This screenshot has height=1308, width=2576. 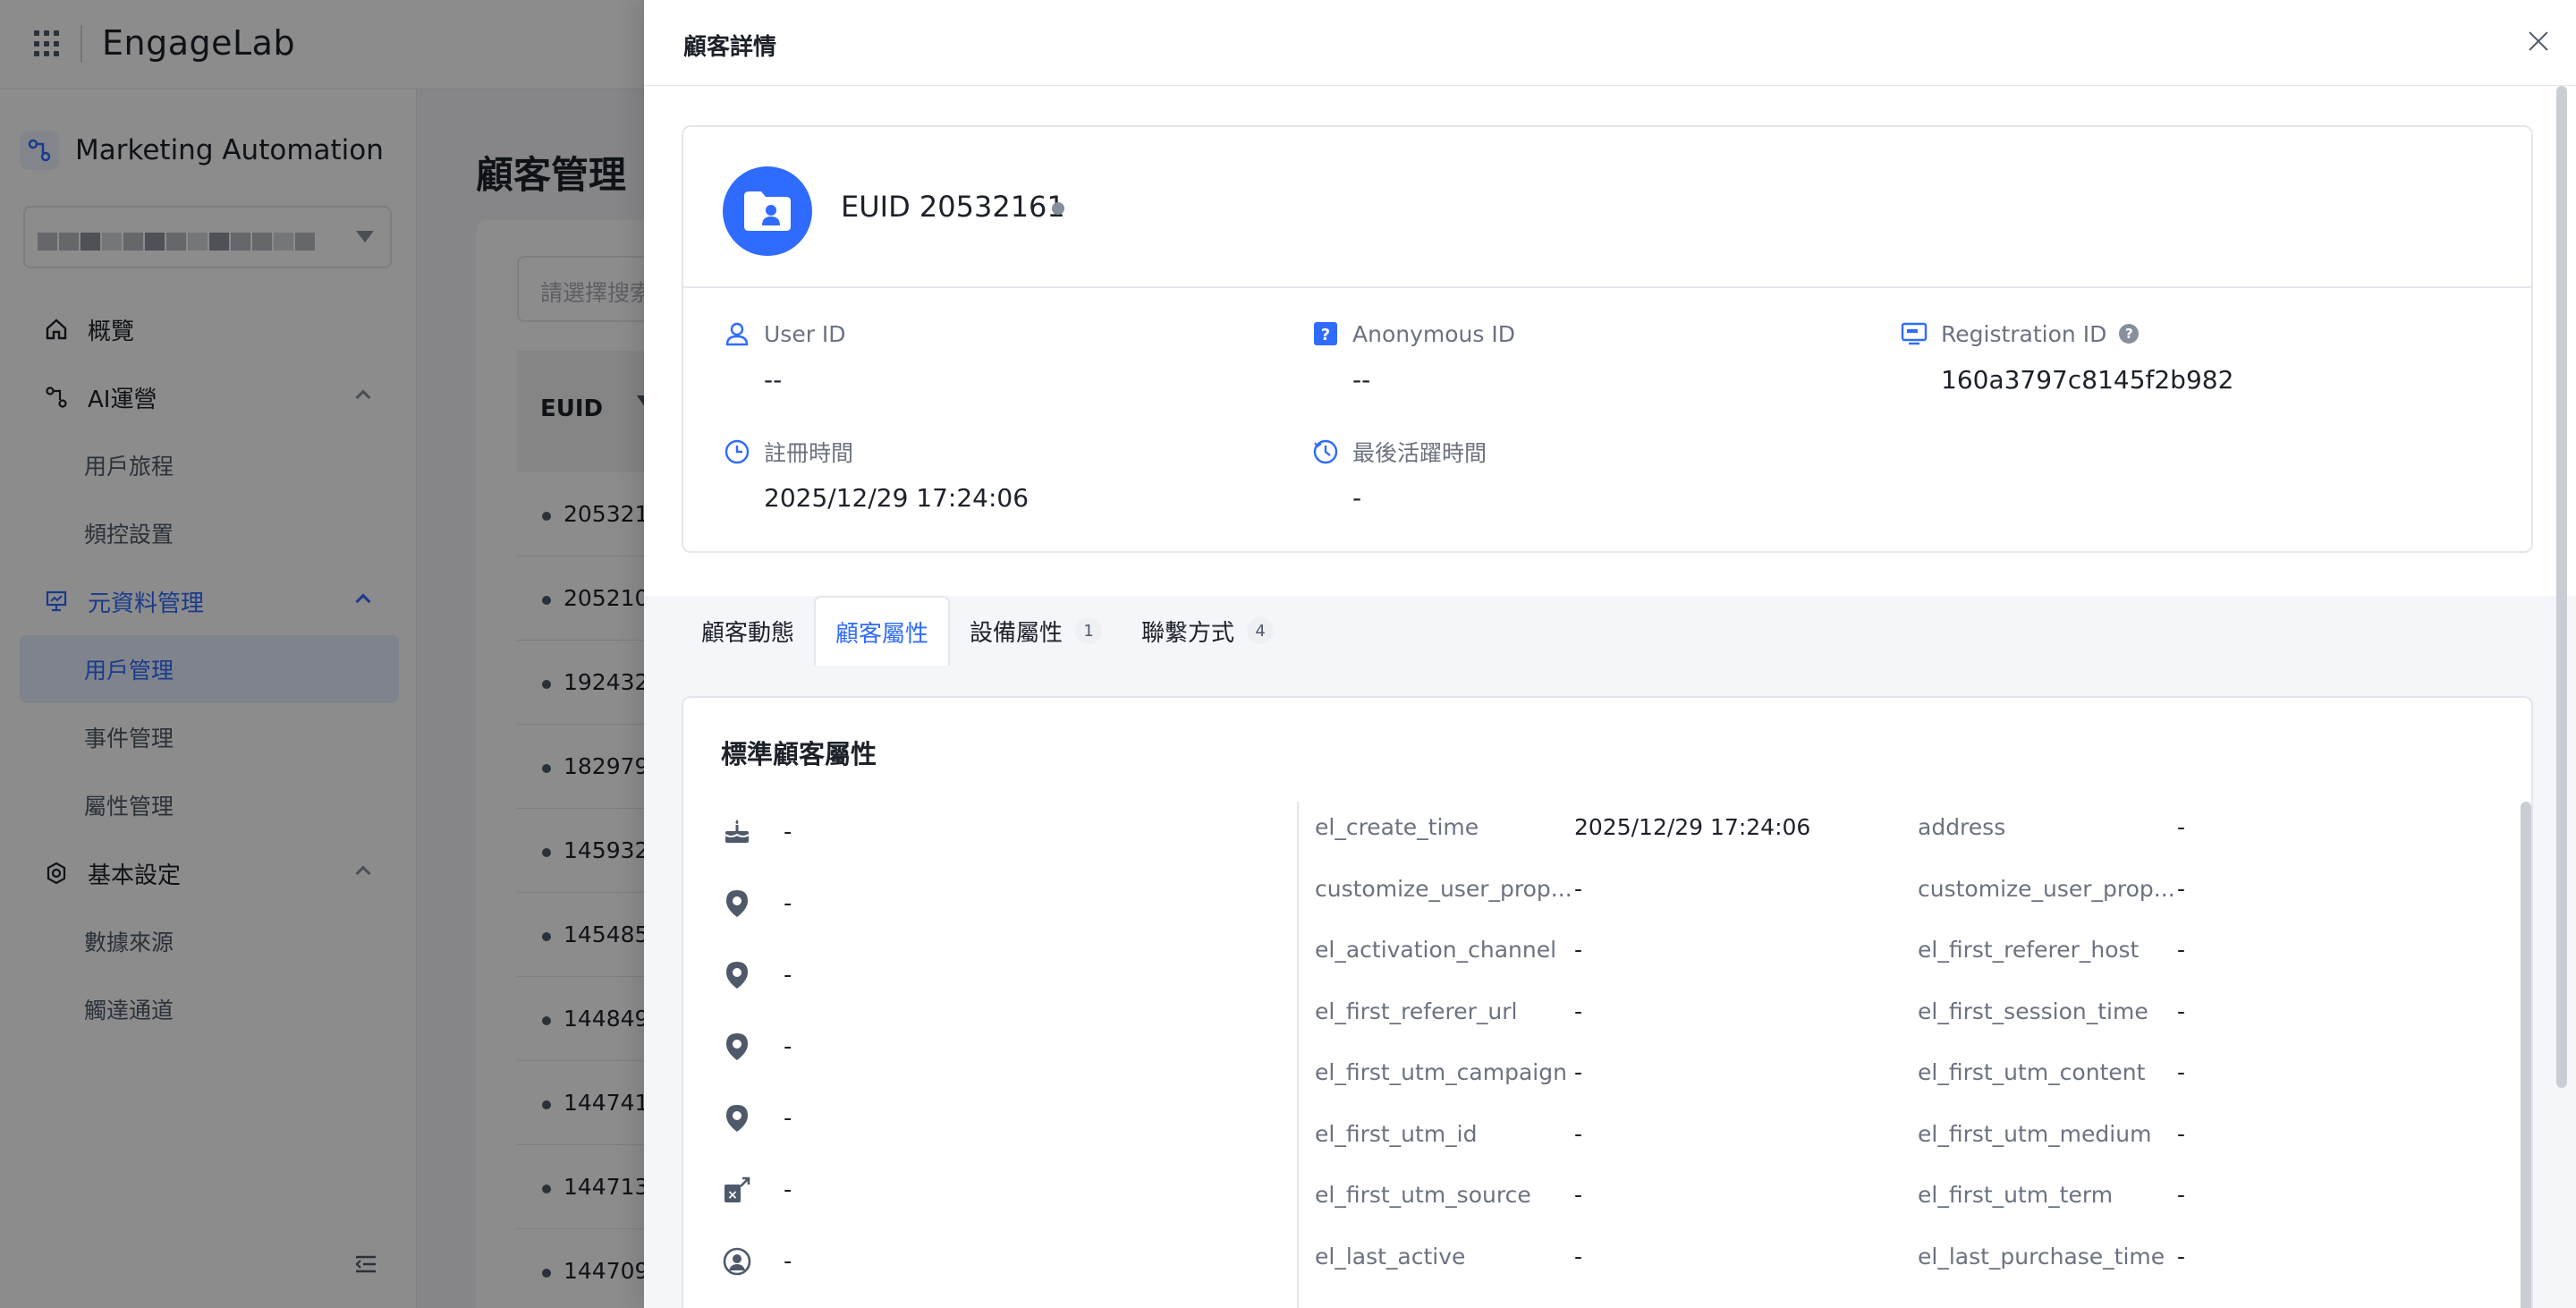 What do you see at coordinates (748, 631) in the screenshot?
I see `tab-customer-activity: 顧客動態` at bounding box center [748, 631].